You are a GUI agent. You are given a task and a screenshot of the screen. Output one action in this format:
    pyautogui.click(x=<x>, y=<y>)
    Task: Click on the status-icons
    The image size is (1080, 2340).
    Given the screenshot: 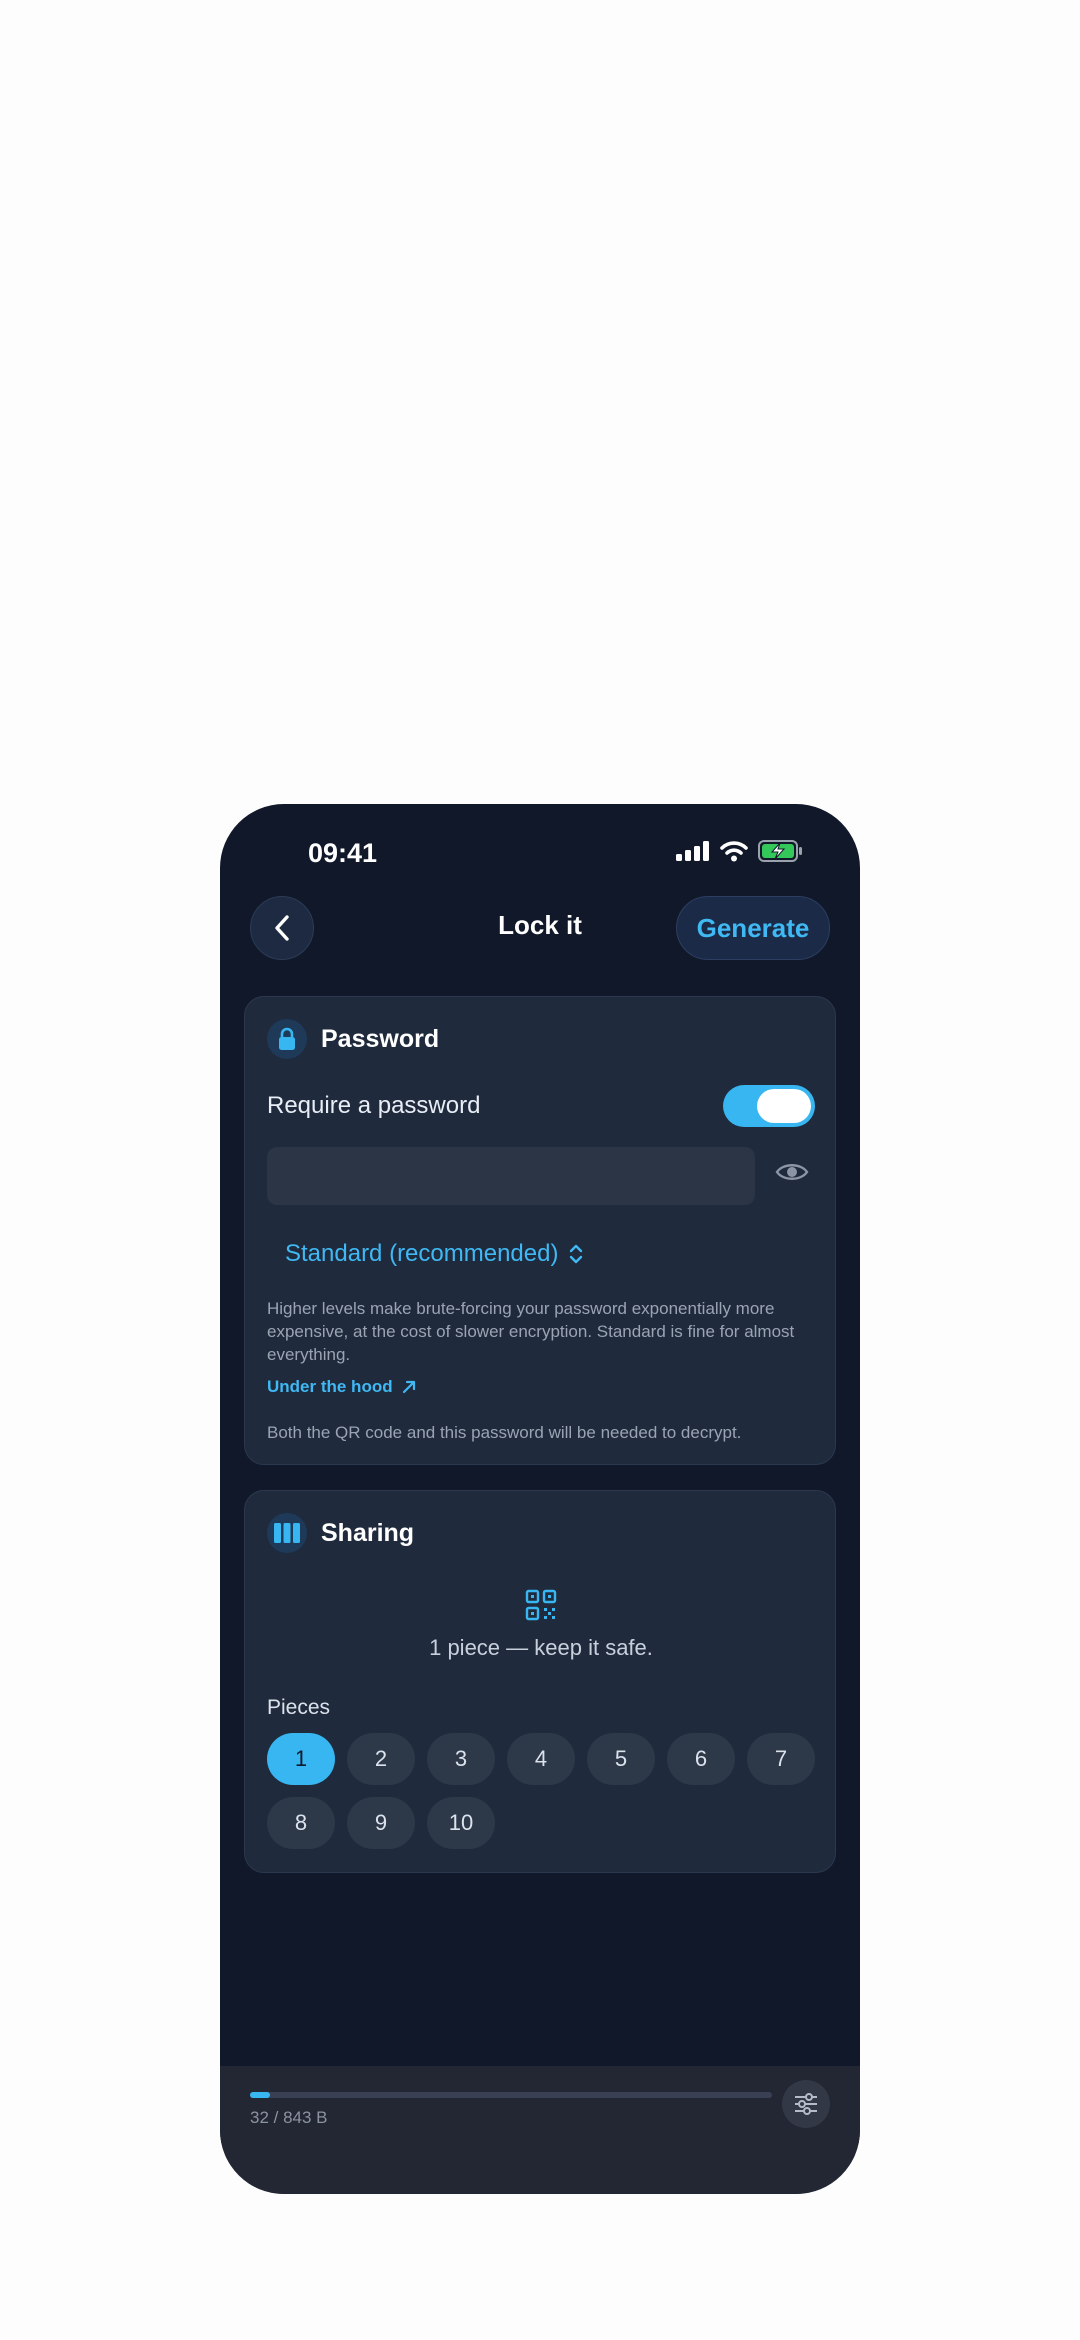 What is the action you would take?
    pyautogui.click(x=740, y=851)
    